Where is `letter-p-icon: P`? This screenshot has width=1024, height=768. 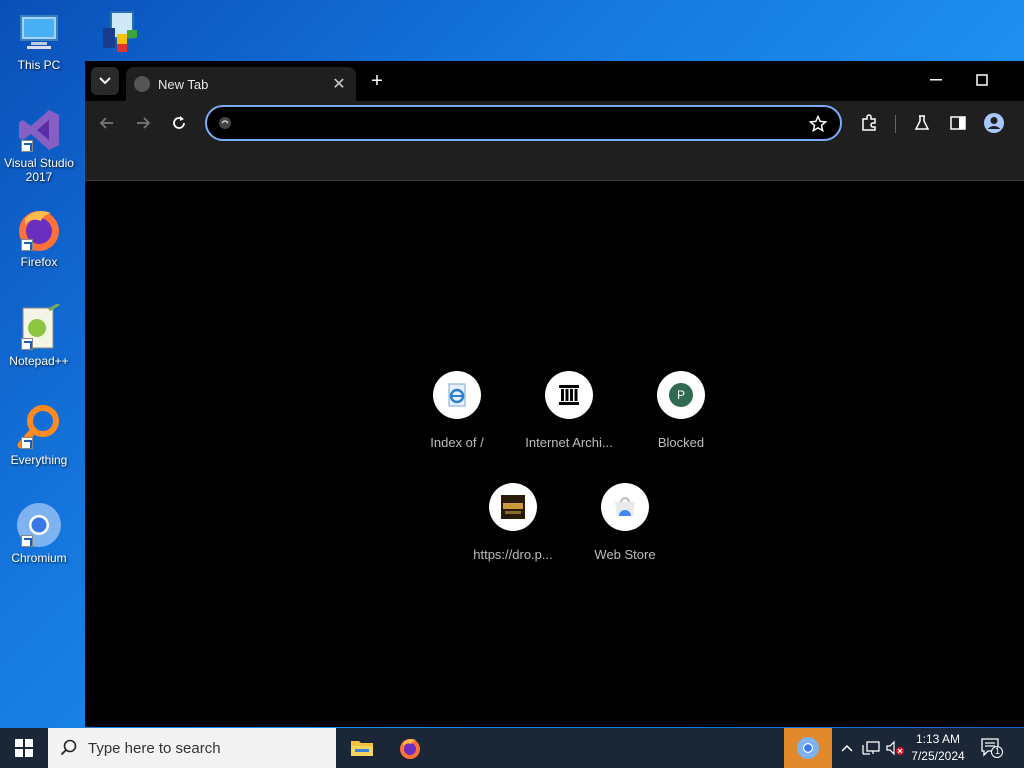
letter-p-icon: P is located at coordinates (681, 395).